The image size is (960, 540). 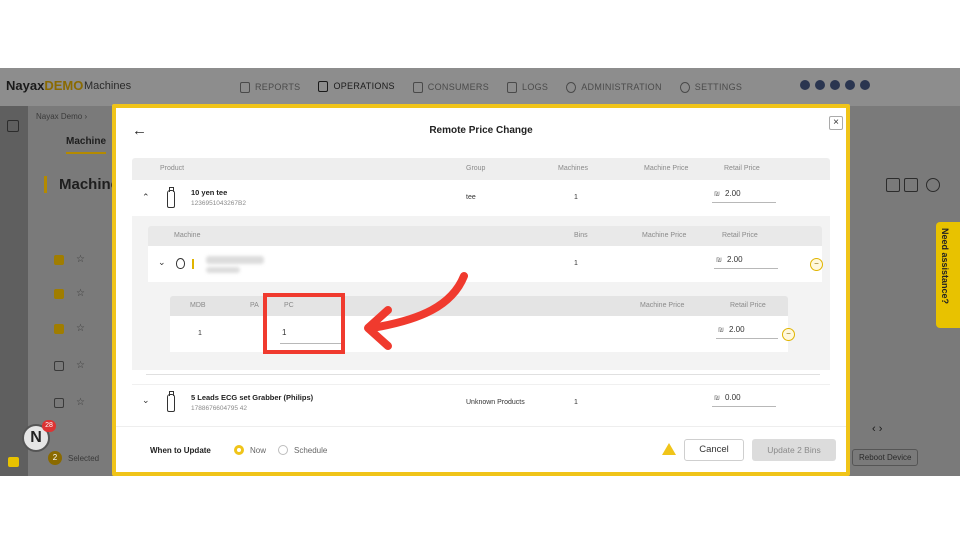 I want to click on selected-count-badge: 2, so click(x=55, y=458).